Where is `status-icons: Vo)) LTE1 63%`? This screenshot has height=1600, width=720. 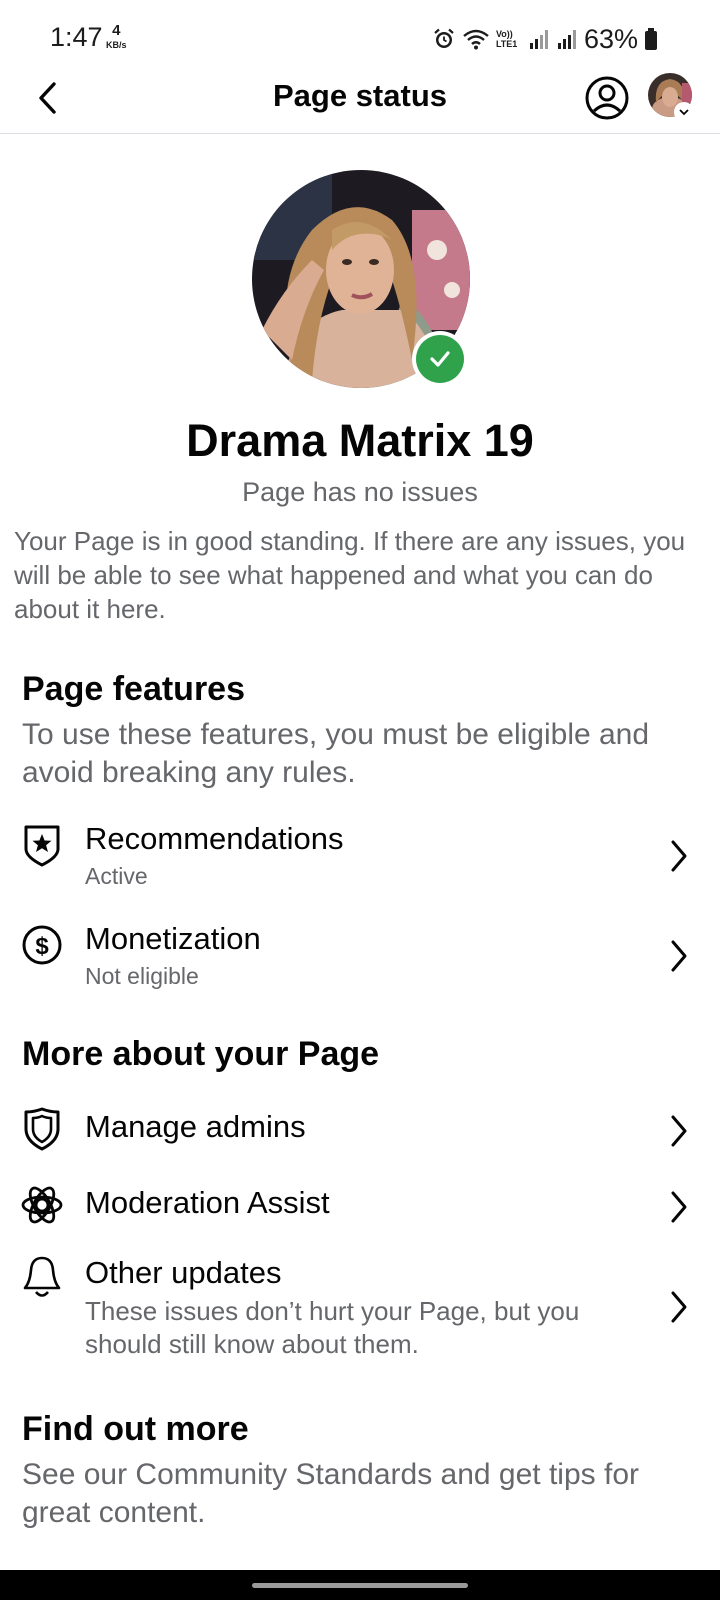
status-icons: Vo)) LTE1 63% is located at coordinates (545, 39).